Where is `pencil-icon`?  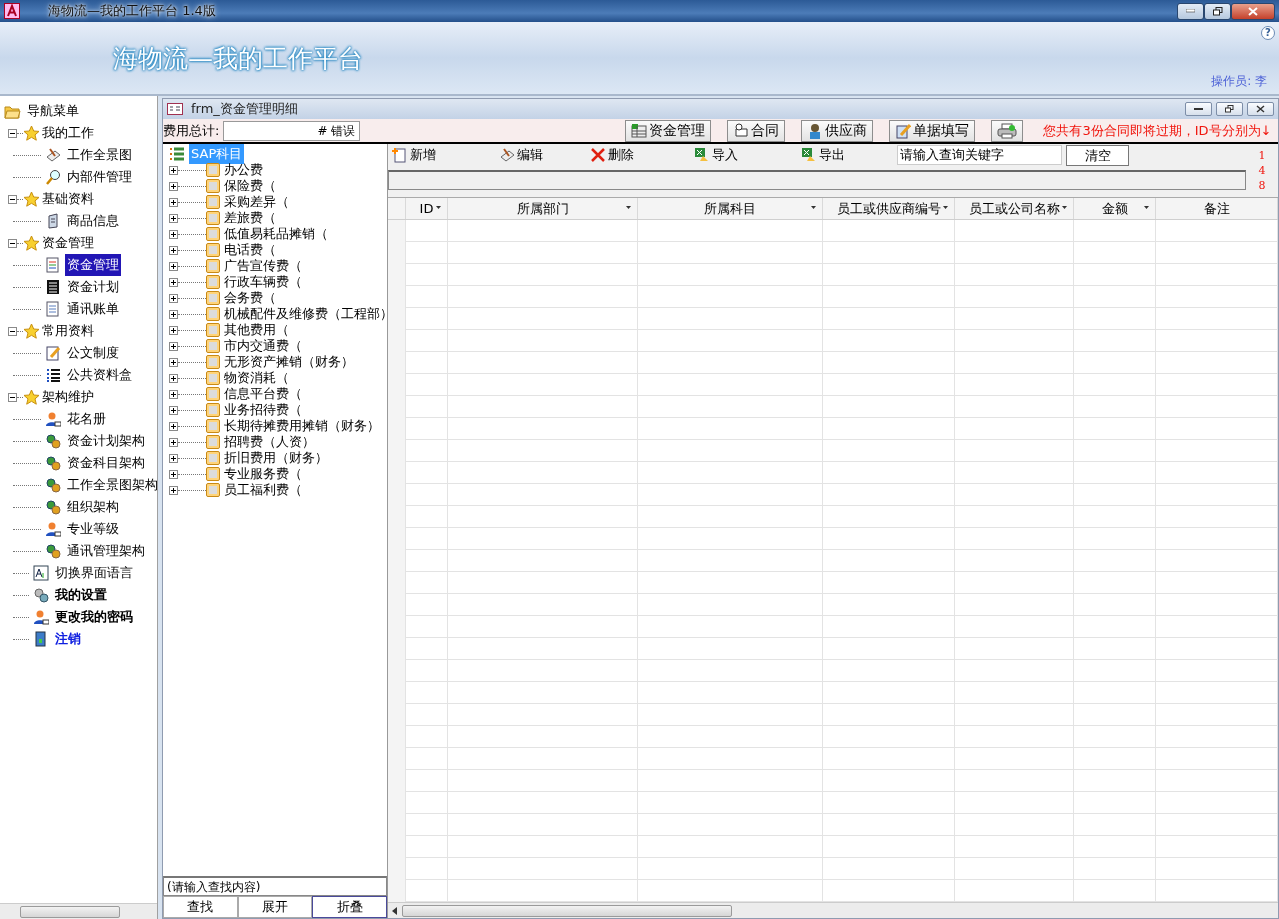
pencil-icon is located at coordinates (53, 353).